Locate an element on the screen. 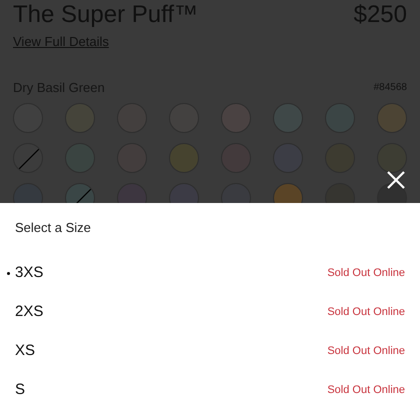  size-option: XS is located at coordinates (25, 351).